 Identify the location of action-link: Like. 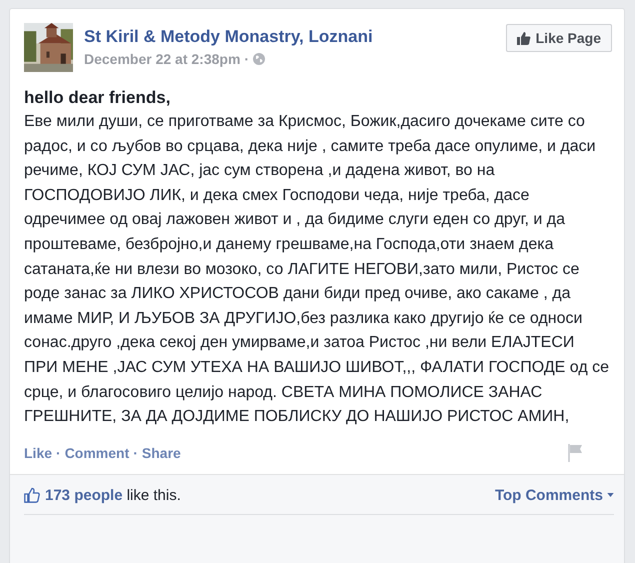
(38, 452).